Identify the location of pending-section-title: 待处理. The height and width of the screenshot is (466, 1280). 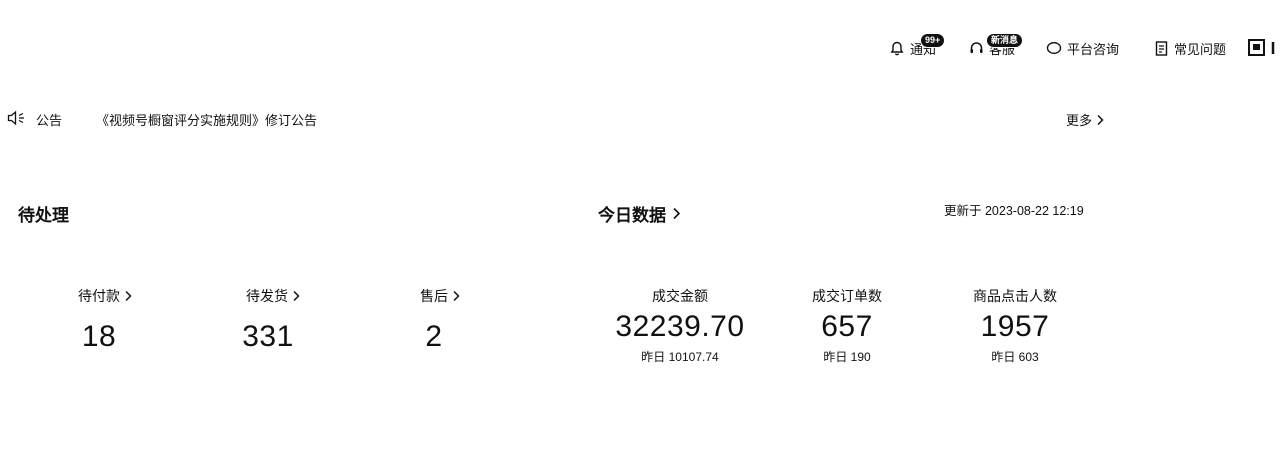
(43, 213).